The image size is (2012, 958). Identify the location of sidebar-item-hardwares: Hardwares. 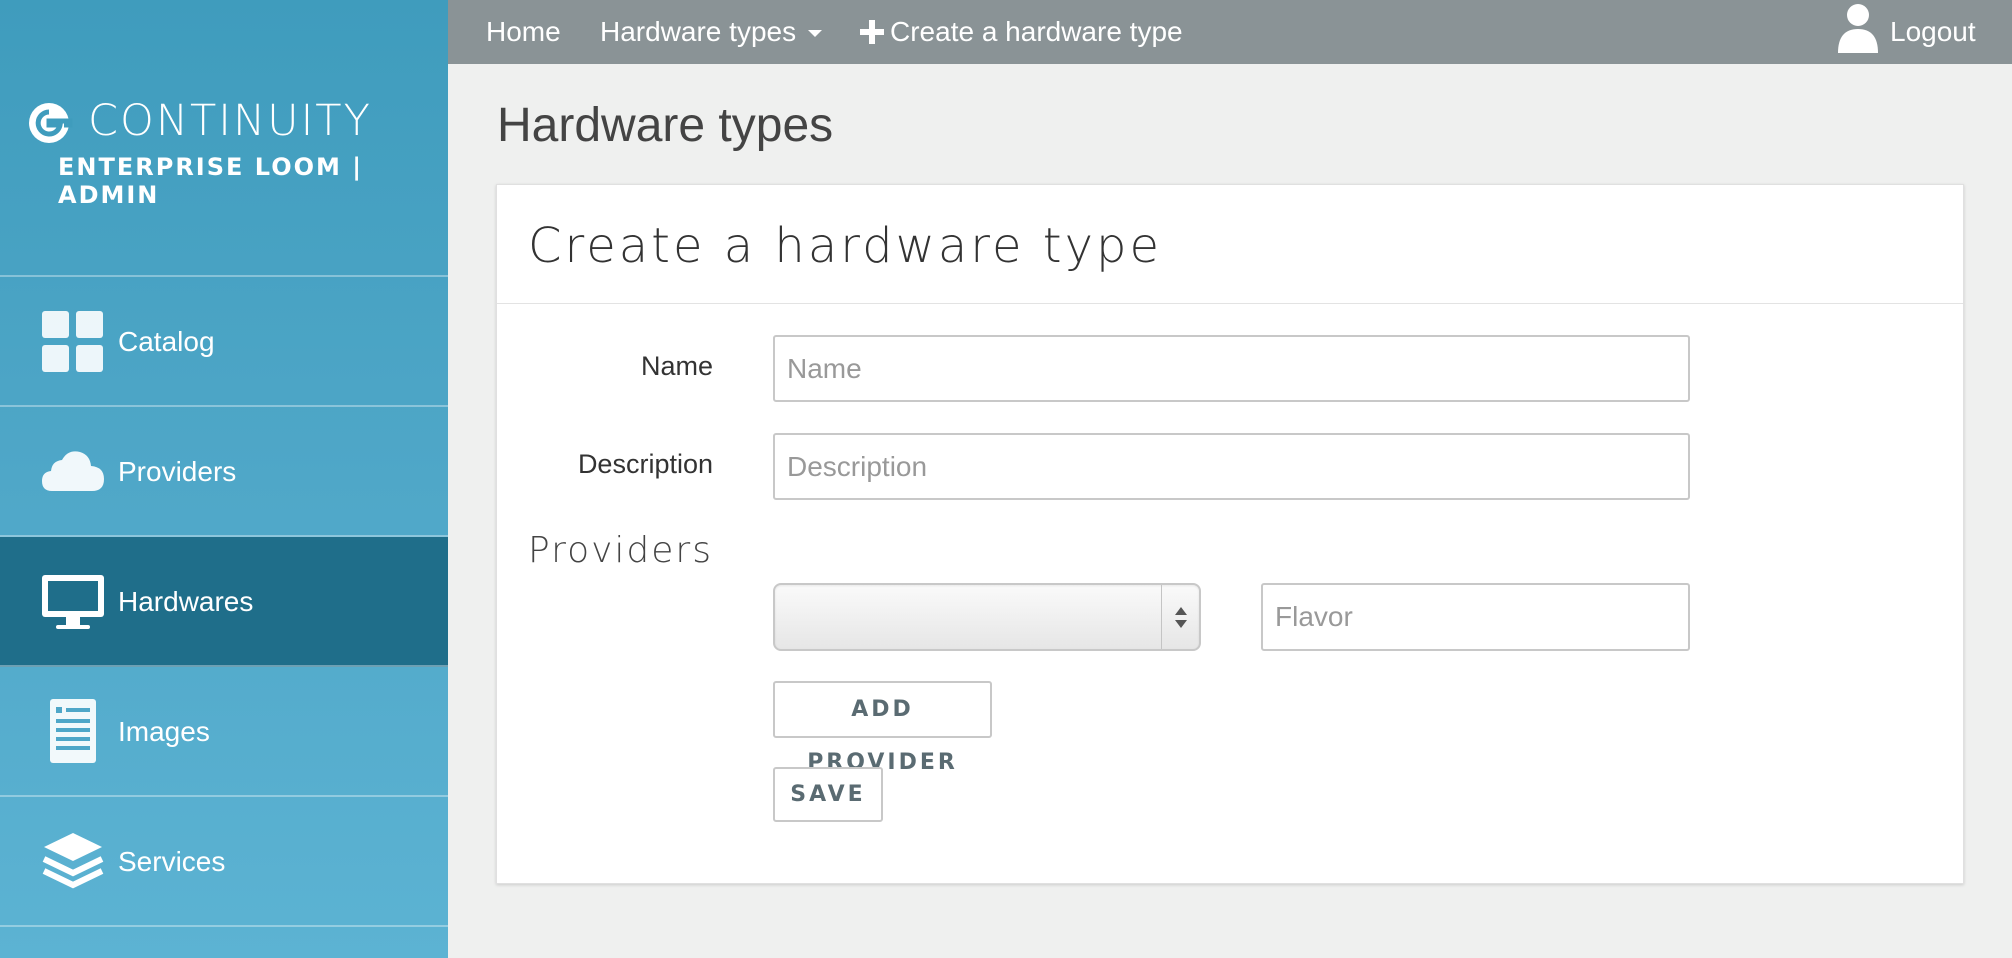
(224, 602).